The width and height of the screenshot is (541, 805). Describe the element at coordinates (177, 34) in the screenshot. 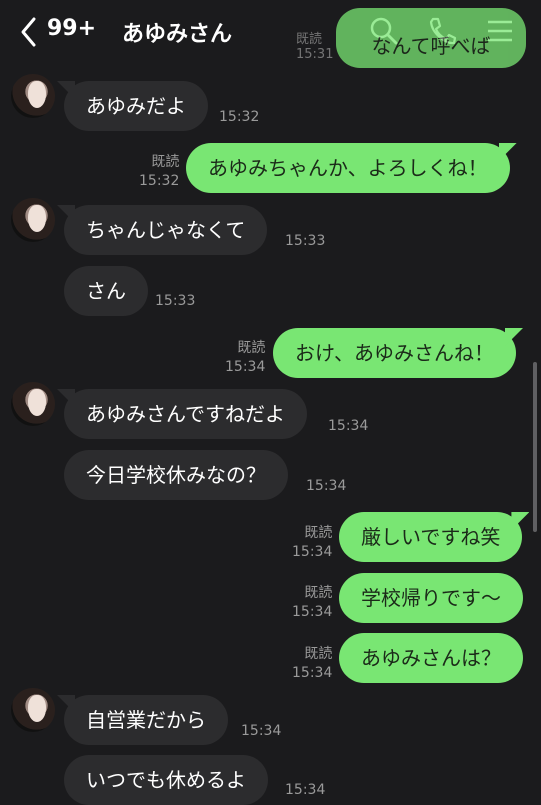

I see `chat-title: あゆみさん` at that location.